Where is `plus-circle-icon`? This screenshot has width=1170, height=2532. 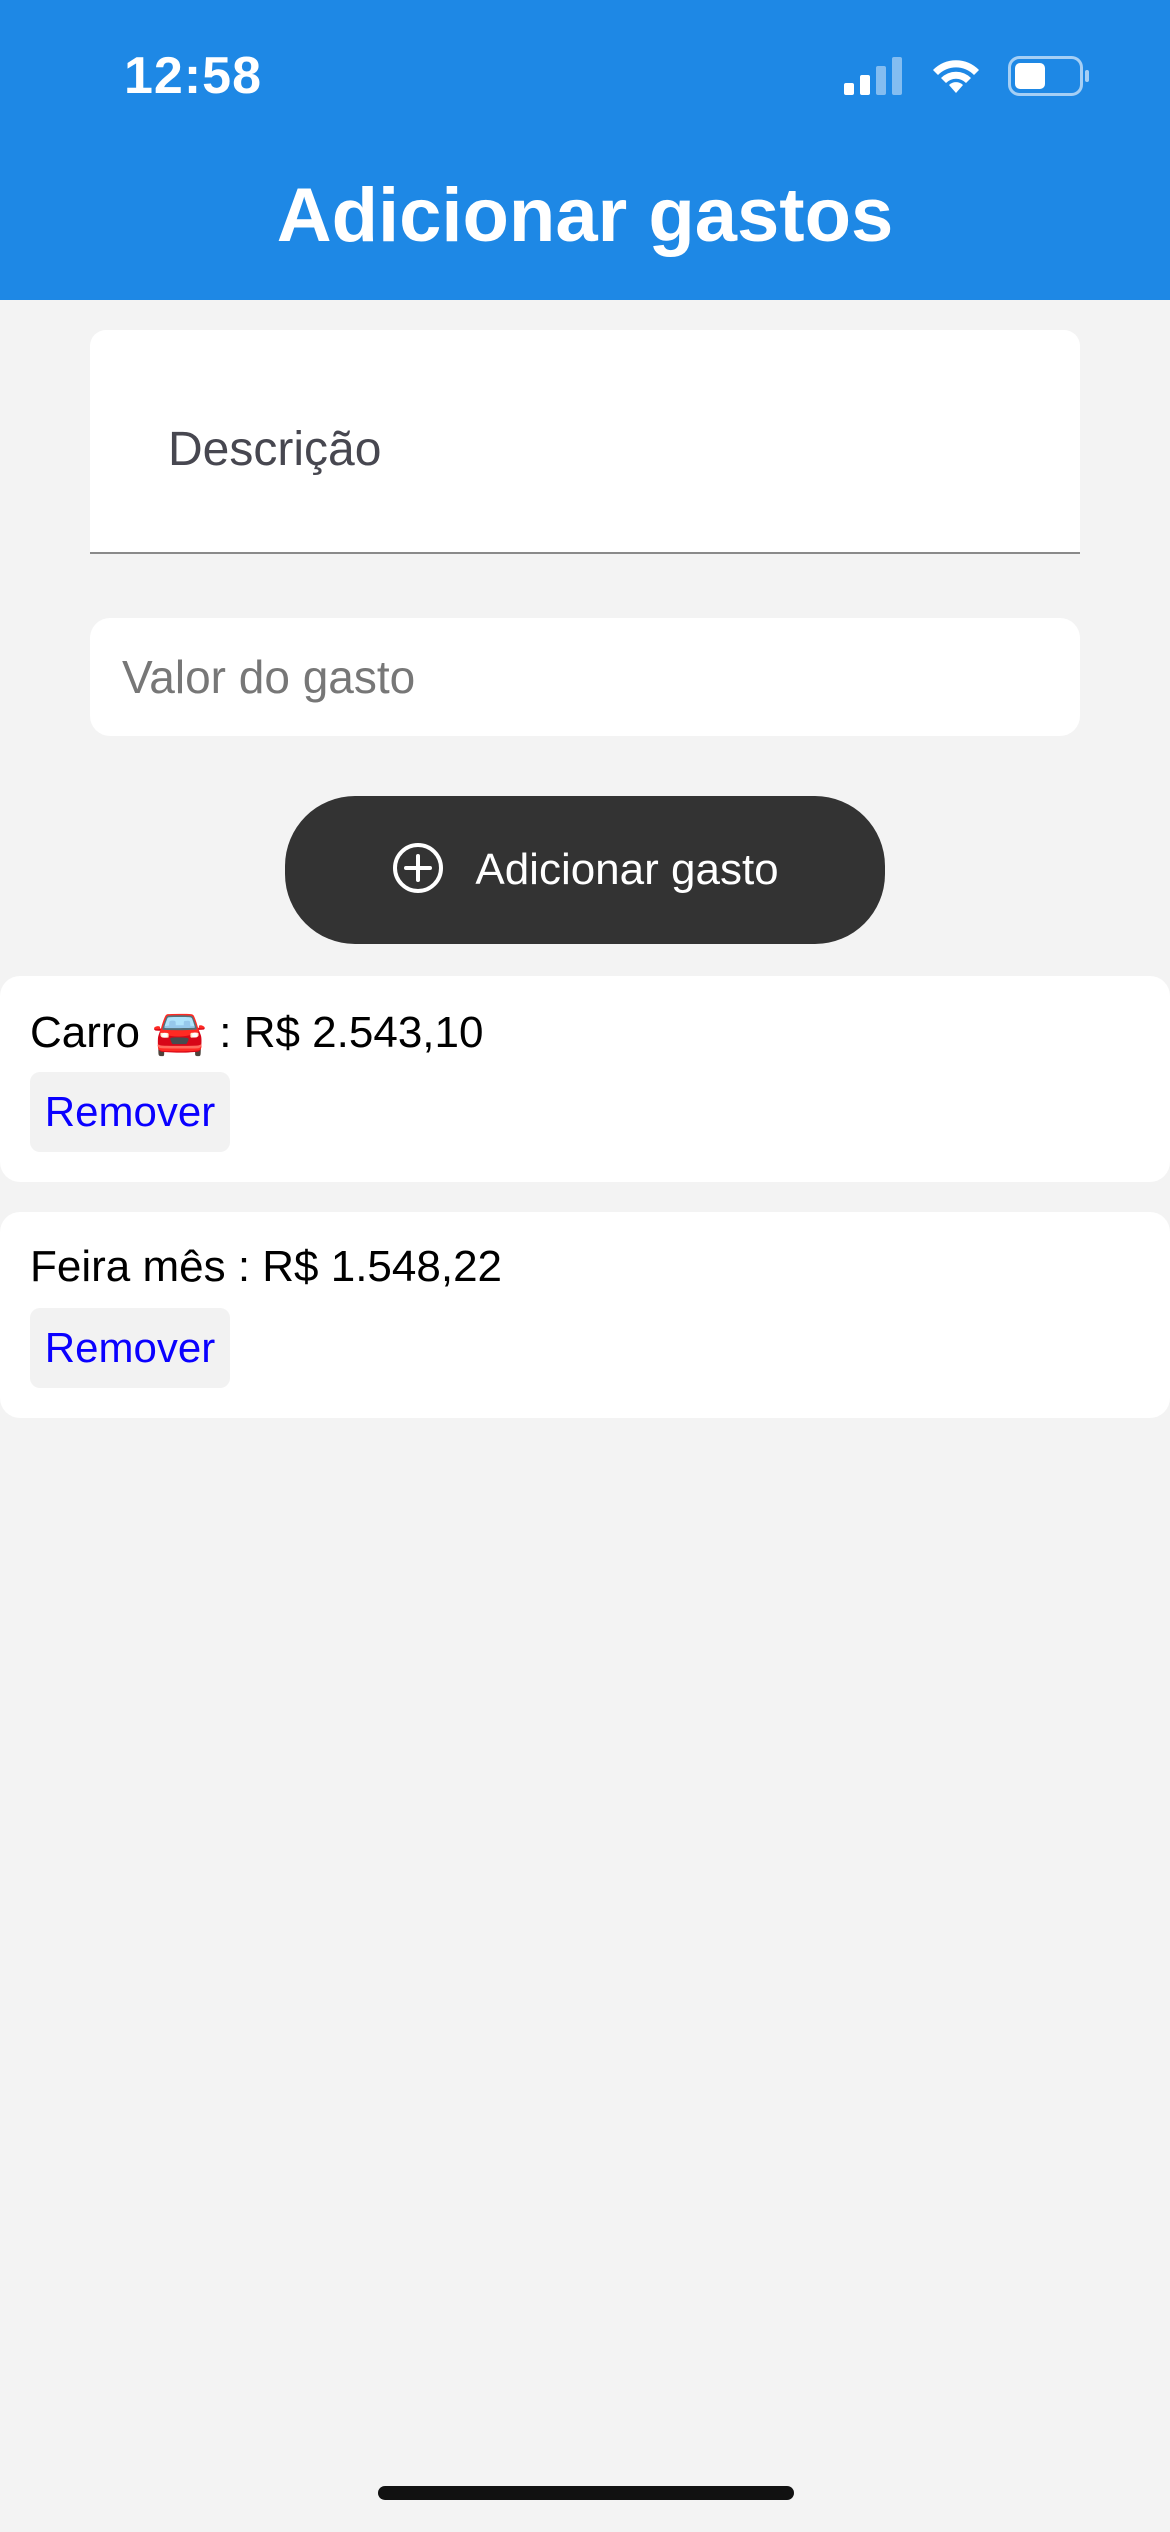
plus-circle-icon is located at coordinates (418, 870).